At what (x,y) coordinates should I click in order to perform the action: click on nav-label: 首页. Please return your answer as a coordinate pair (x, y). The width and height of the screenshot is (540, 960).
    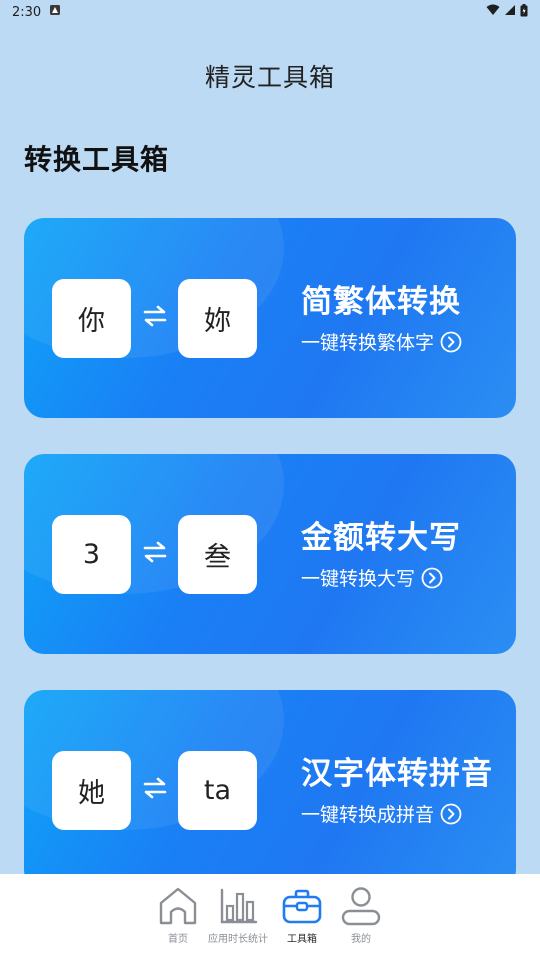
    Looking at the image, I should click on (178, 939).